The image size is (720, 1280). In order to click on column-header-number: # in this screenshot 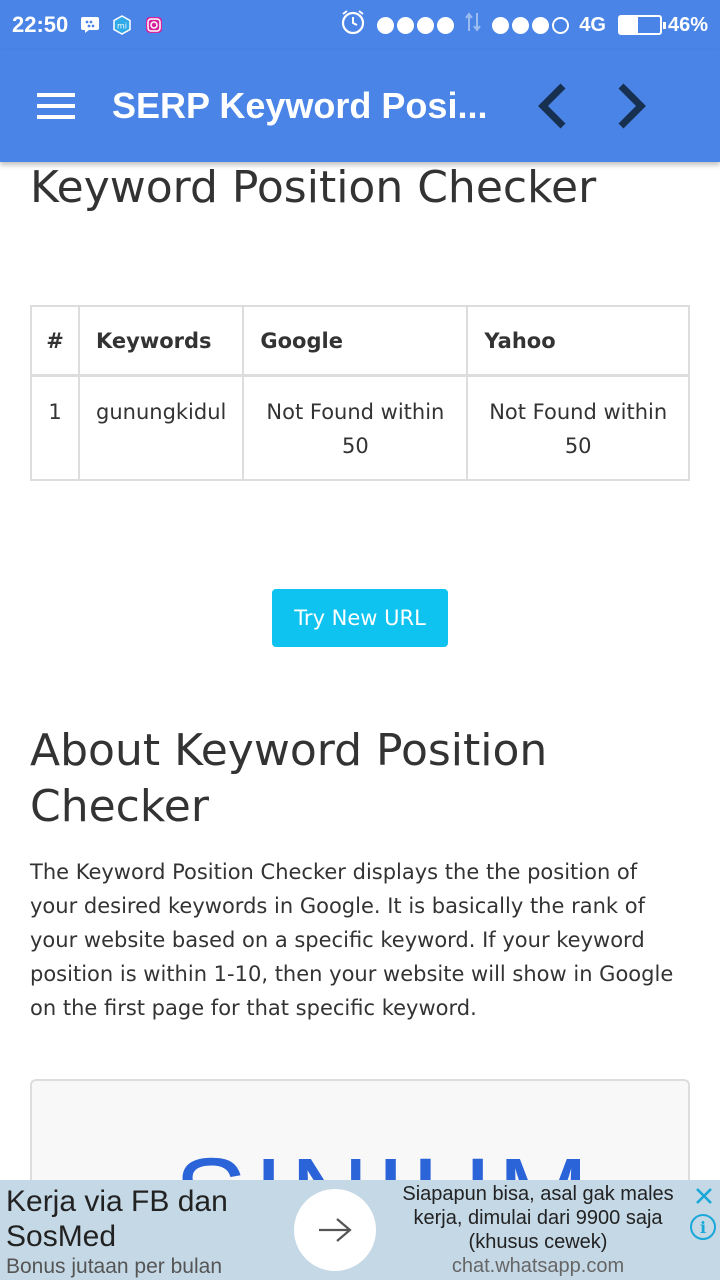, I will do `click(55, 340)`.